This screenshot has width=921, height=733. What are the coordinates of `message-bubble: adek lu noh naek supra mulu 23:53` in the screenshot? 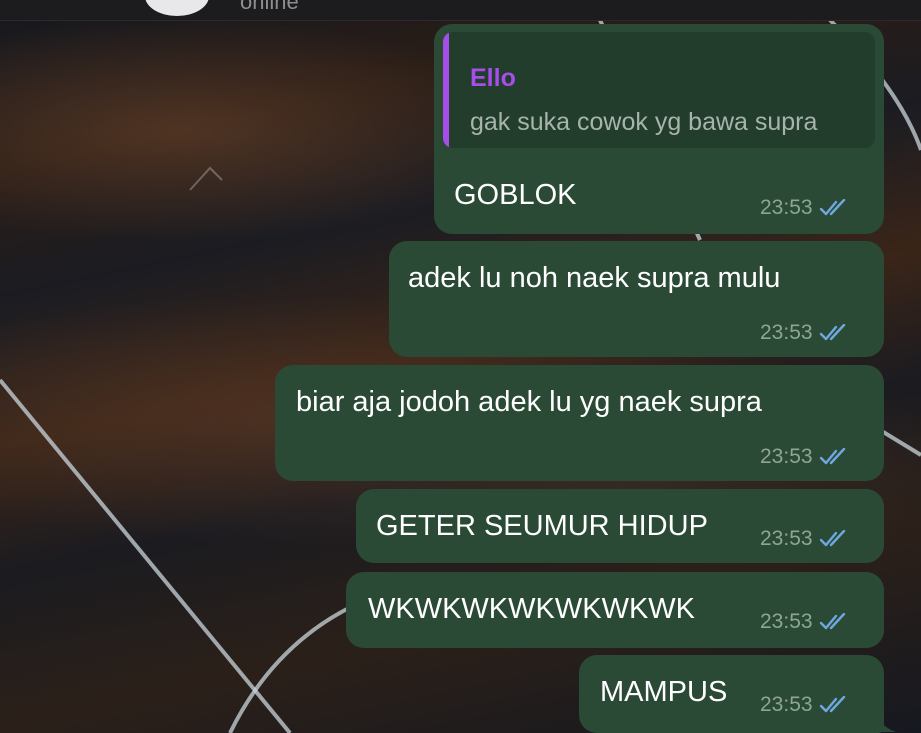 It's located at (636, 299).